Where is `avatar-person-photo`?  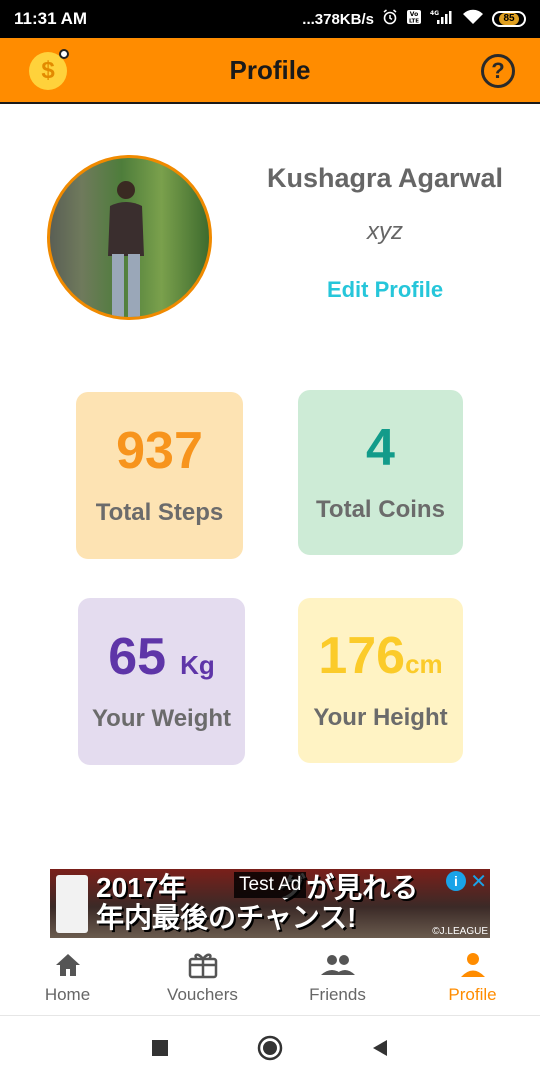 avatar-person-photo is located at coordinates (126, 249).